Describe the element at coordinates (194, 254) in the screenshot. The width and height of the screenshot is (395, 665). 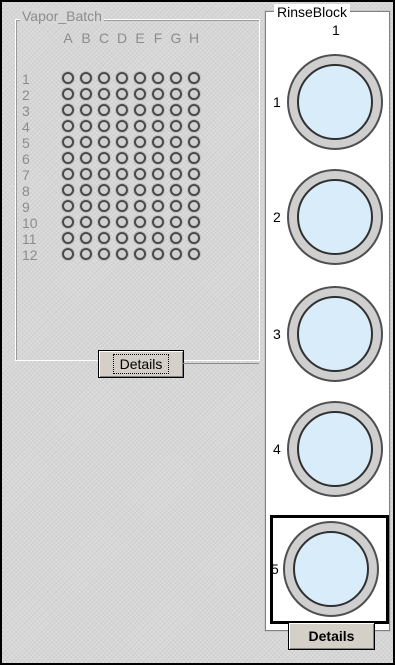
I see `vapor-well-h12` at that location.